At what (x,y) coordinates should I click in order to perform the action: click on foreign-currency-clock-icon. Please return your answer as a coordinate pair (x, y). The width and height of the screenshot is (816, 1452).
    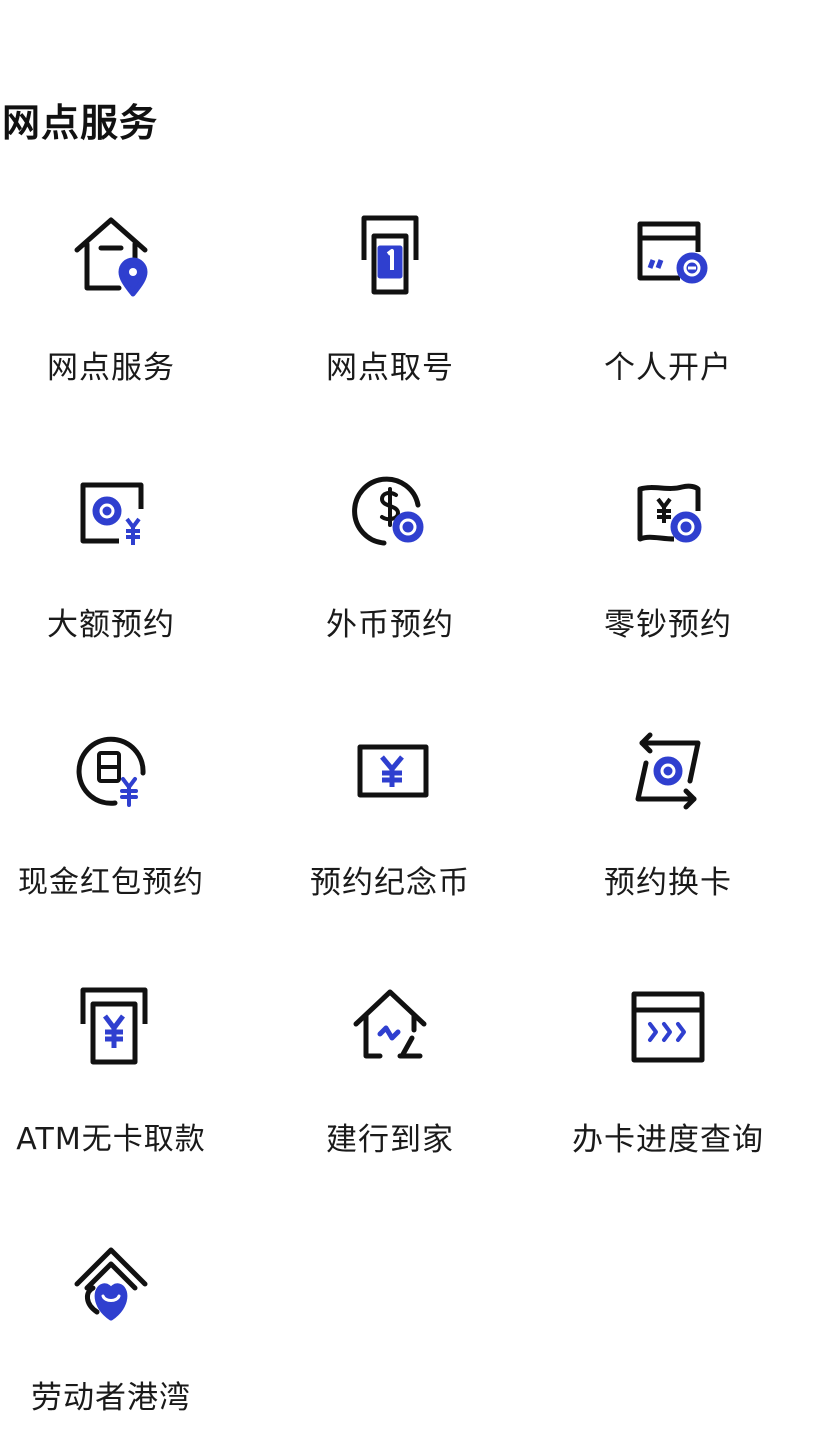
    Looking at the image, I should click on (390, 513).